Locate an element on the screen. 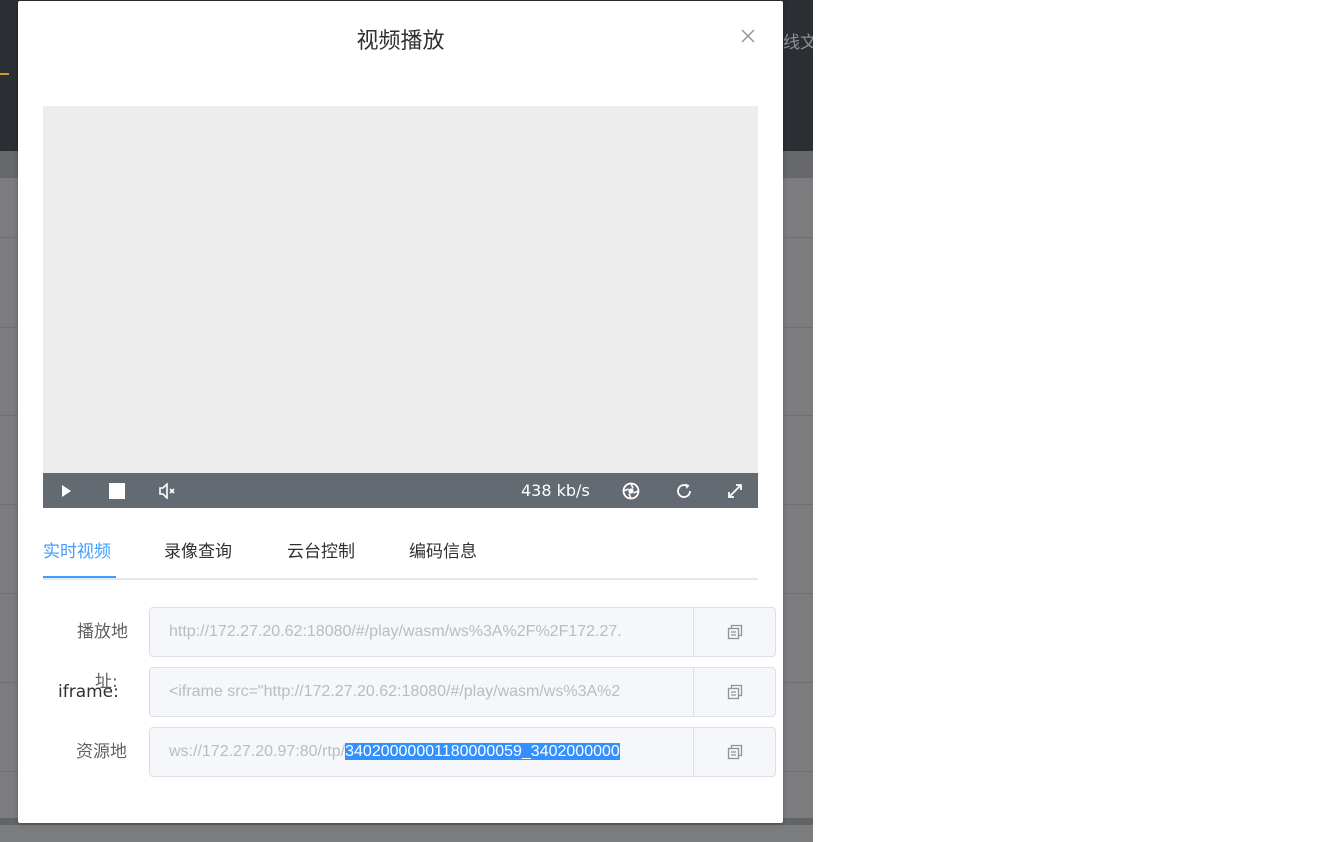  tab-active-indicator is located at coordinates (79, 577).